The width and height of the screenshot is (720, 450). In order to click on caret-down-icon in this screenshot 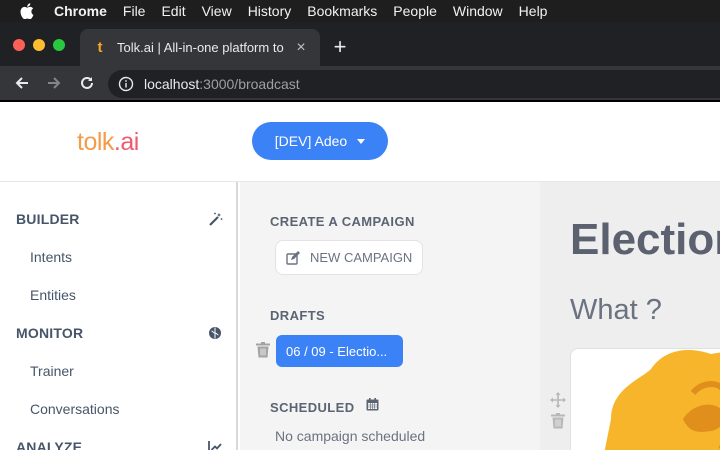, I will do `click(361, 141)`.